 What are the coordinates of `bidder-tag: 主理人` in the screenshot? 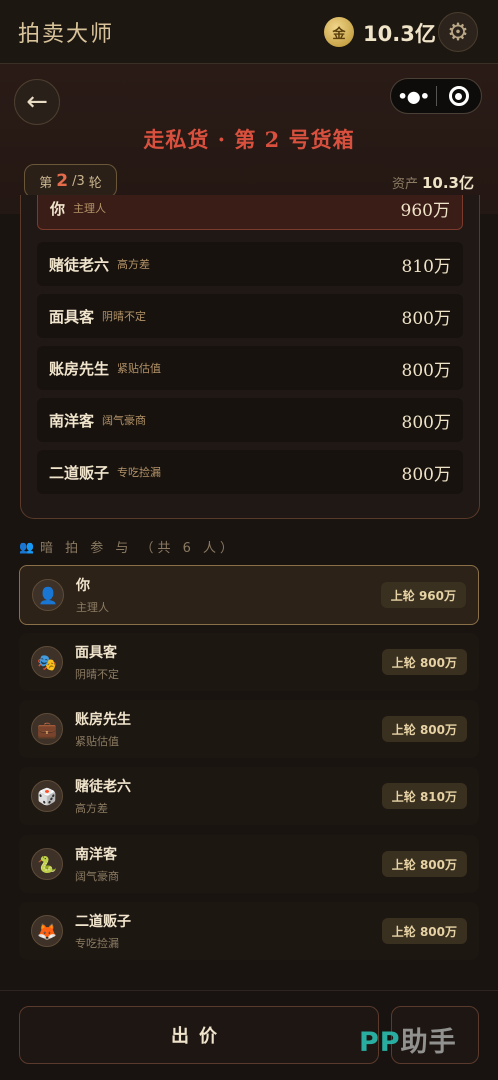 It's located at (90, 208).